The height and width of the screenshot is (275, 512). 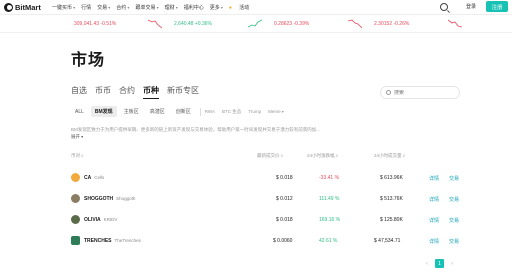 I want to click on nav-item-events: ● 活动, so click(x=242, y=7).